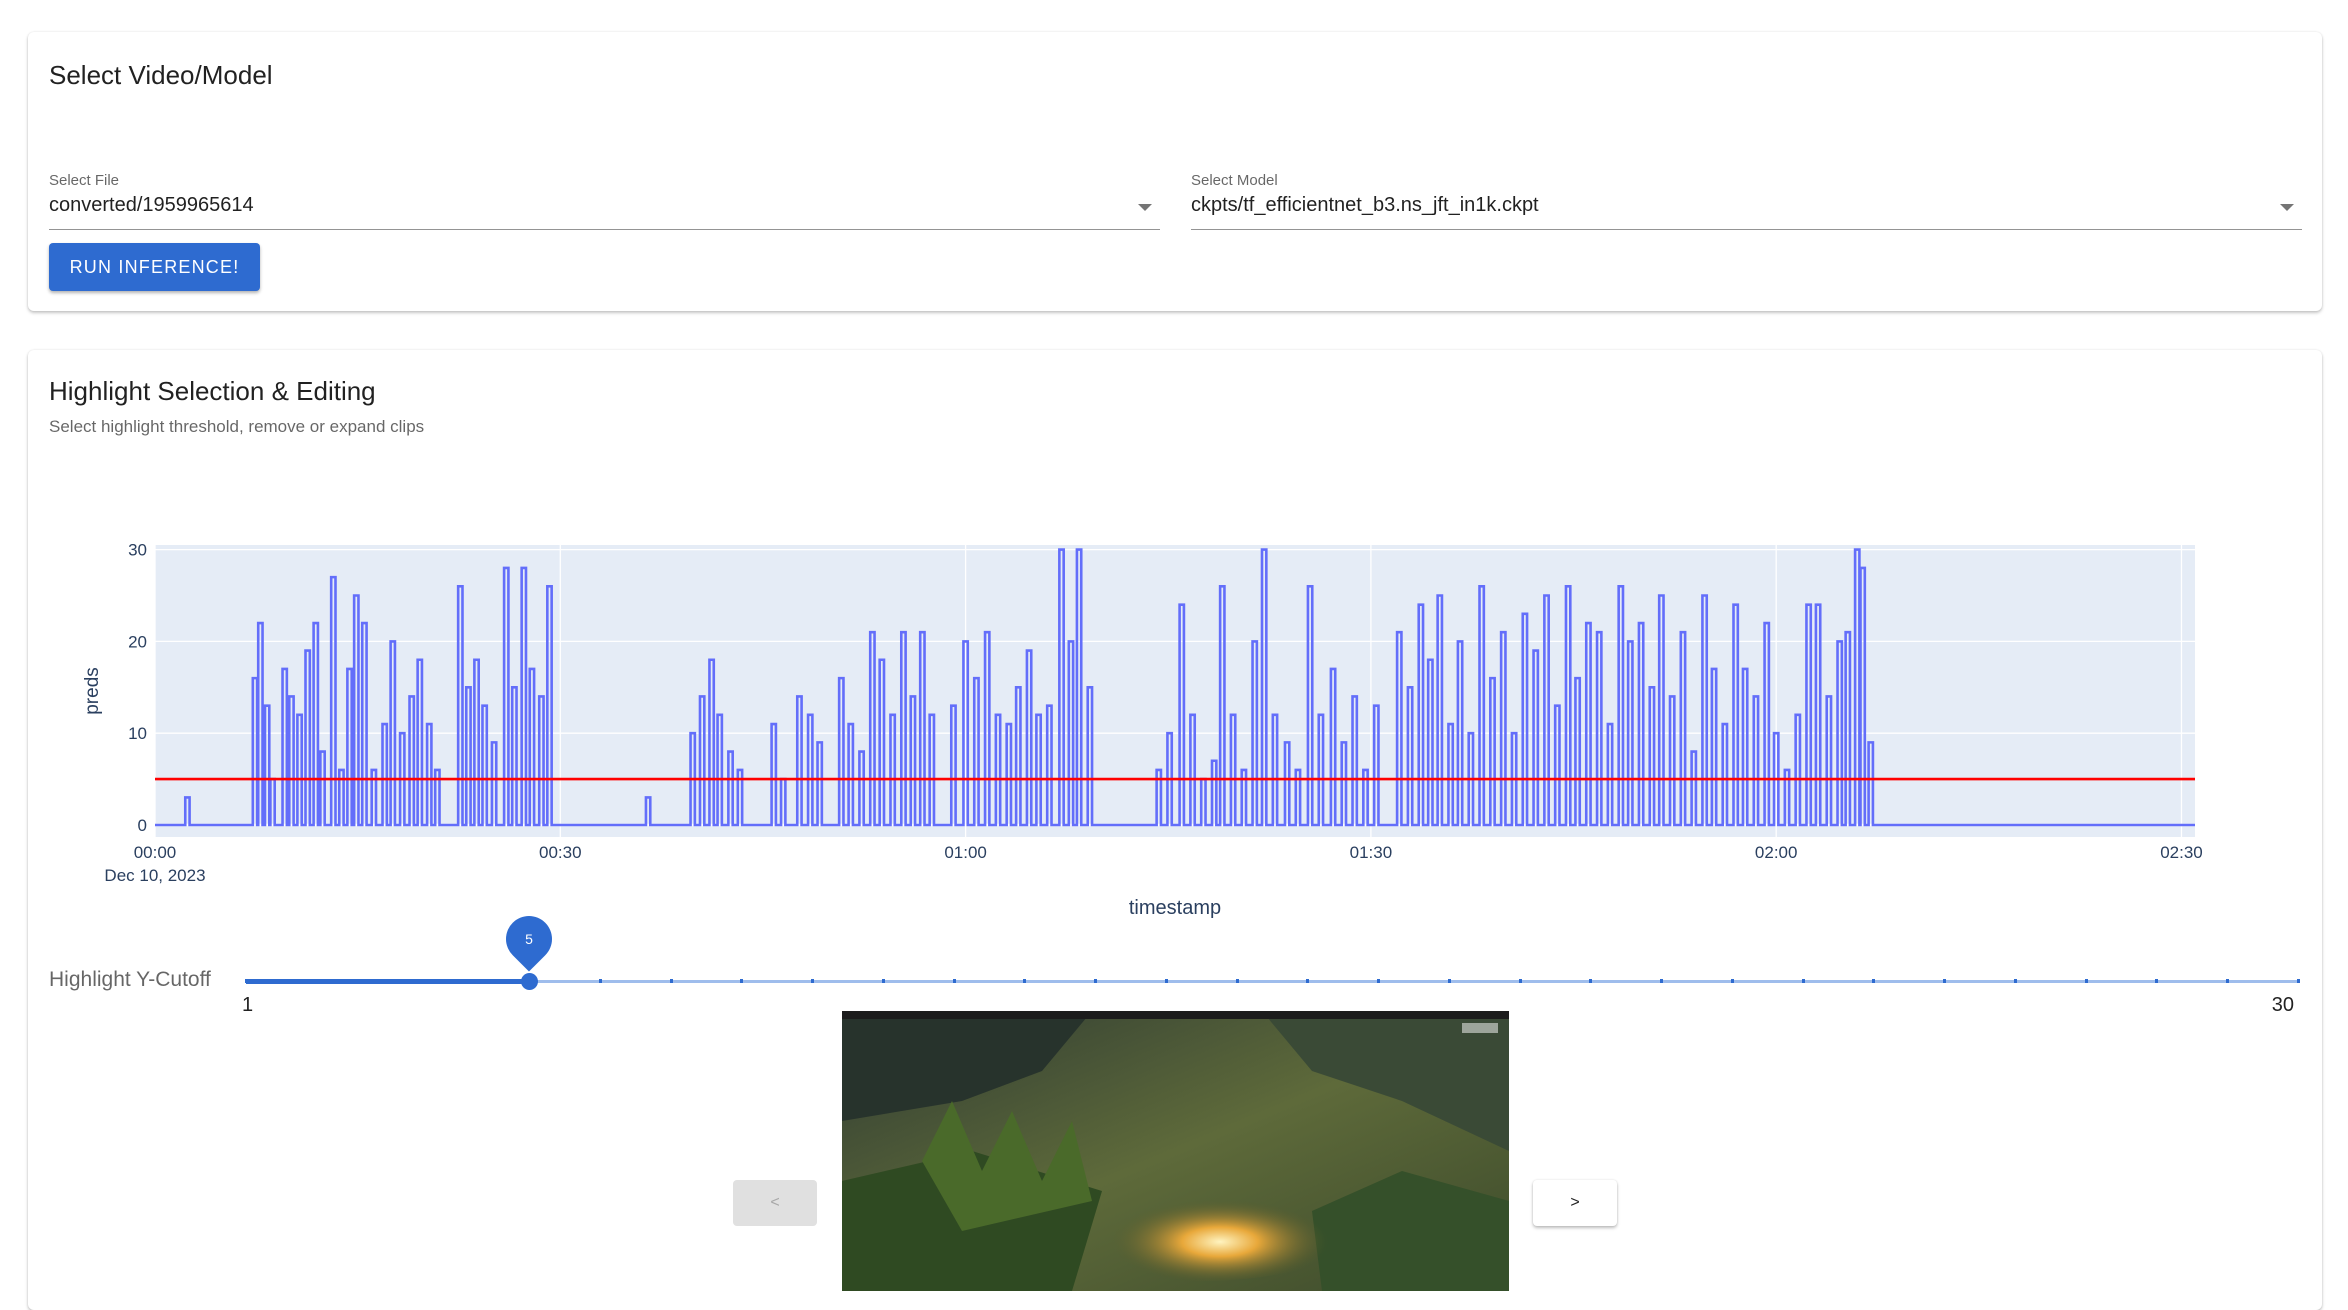 Image resolution: width=2348 pixels, height=1310 pixels. I want to click on next-clip-button: >, so click(1575, 1203).